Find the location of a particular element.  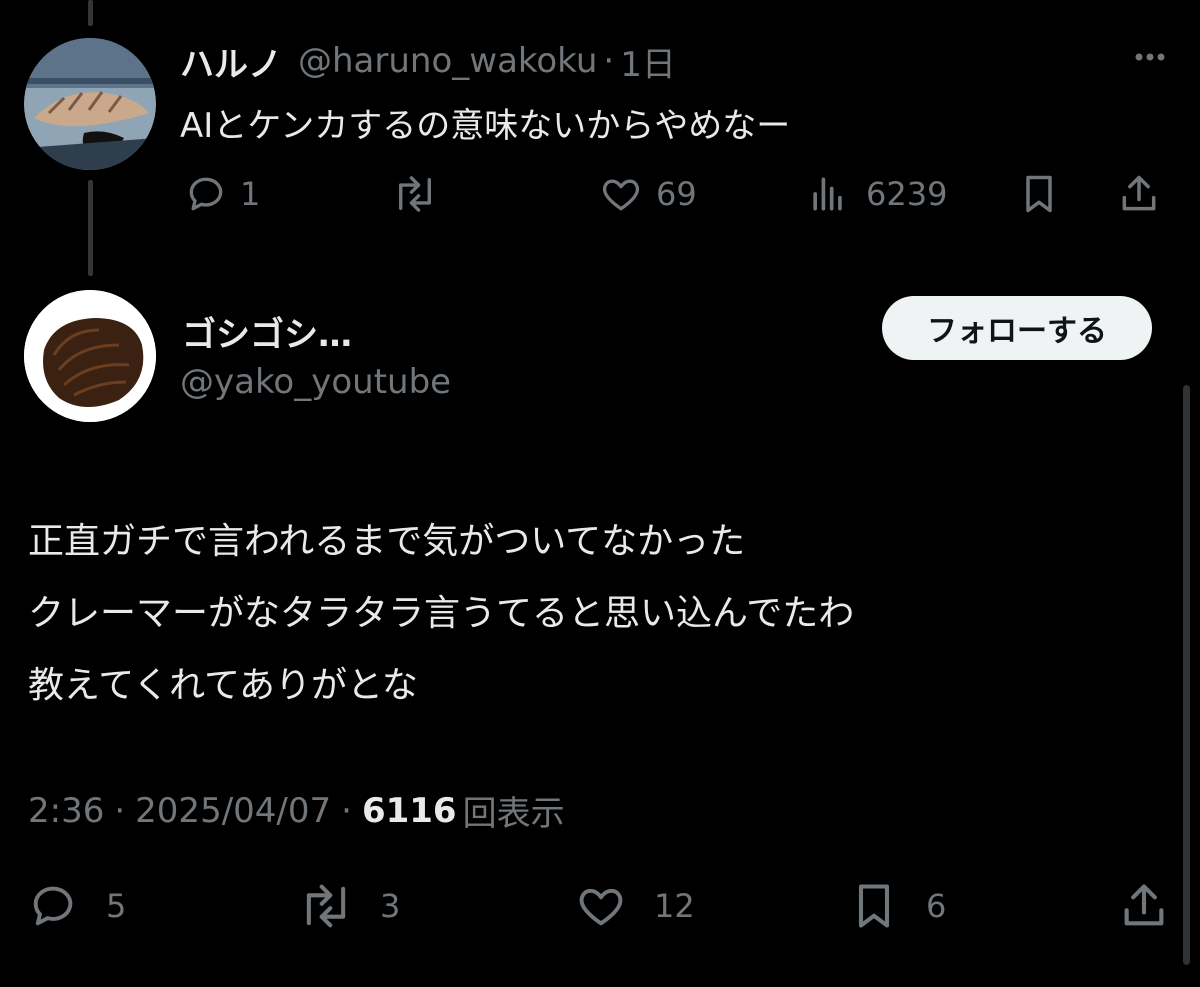

post-date: 2025/04/07 is located at coordinates (233, 811).